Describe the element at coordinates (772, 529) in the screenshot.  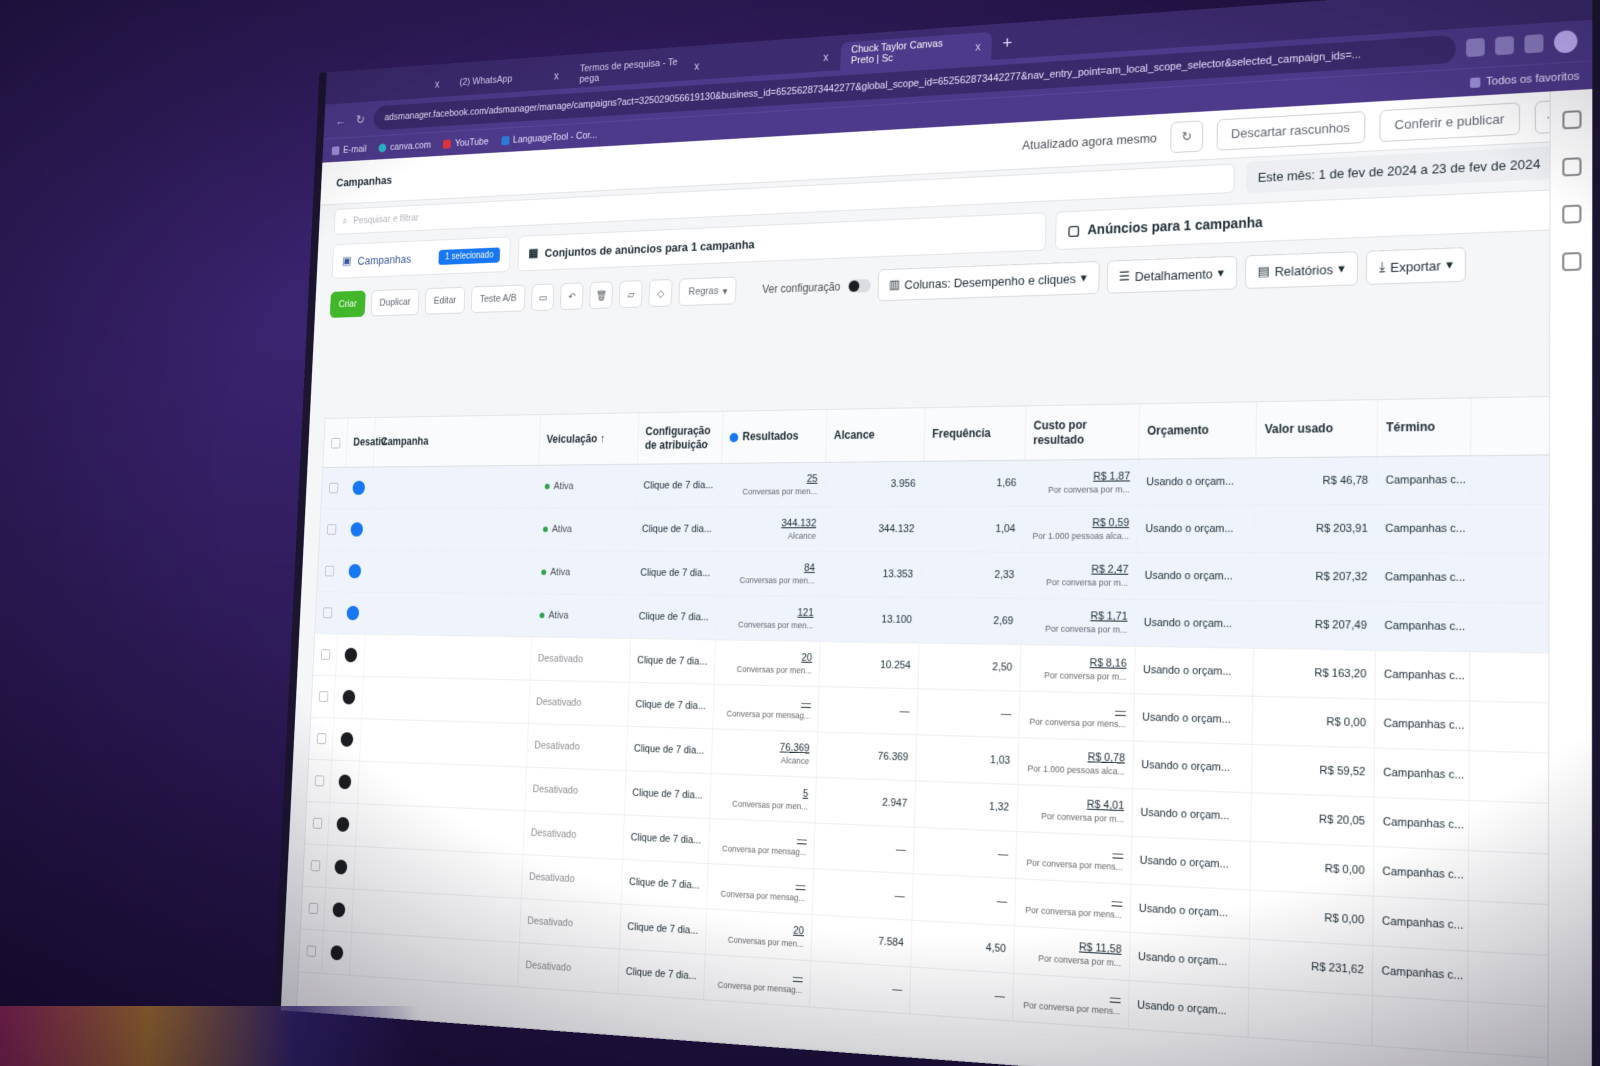
I see `results-cell: 344.132 Alcance` at that location.